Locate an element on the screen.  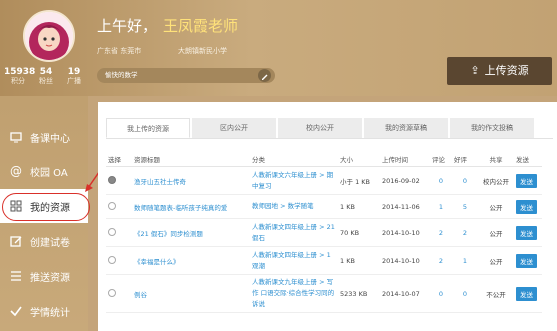
category-link: 人教新课文九年级上册 > 写作 口语交际·综合性学习同的诉说 is located at coordinates (294, 293).